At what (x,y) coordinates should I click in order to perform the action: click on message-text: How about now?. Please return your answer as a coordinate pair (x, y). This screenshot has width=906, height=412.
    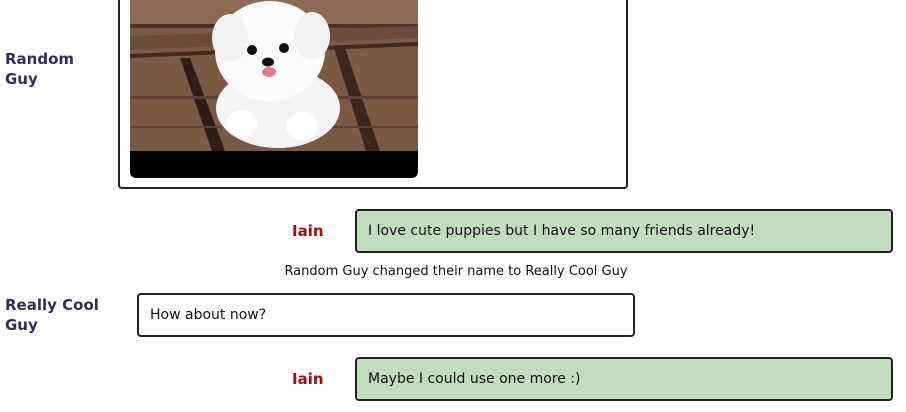
    Looking at the image, I should click on (208, 315).